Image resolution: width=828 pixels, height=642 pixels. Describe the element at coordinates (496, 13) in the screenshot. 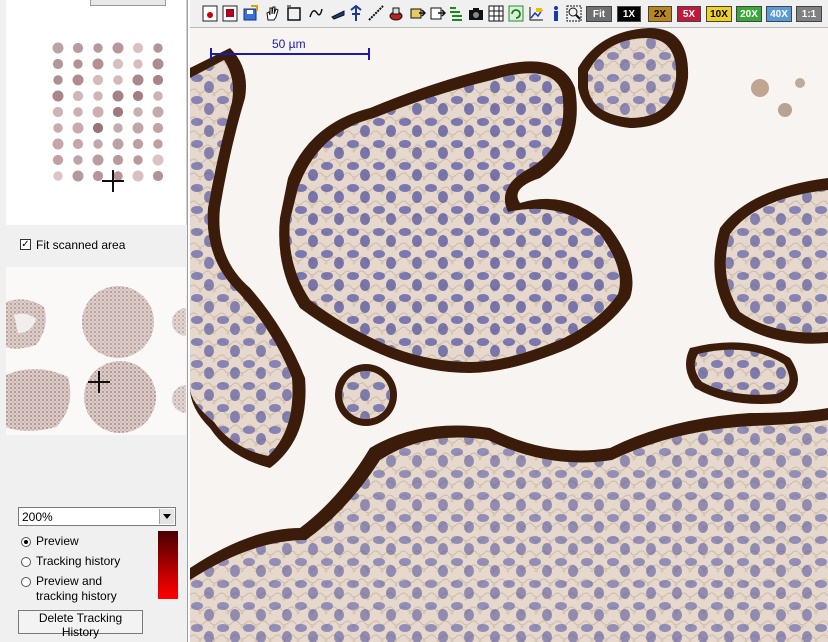

I see `grid-icon` at that location.